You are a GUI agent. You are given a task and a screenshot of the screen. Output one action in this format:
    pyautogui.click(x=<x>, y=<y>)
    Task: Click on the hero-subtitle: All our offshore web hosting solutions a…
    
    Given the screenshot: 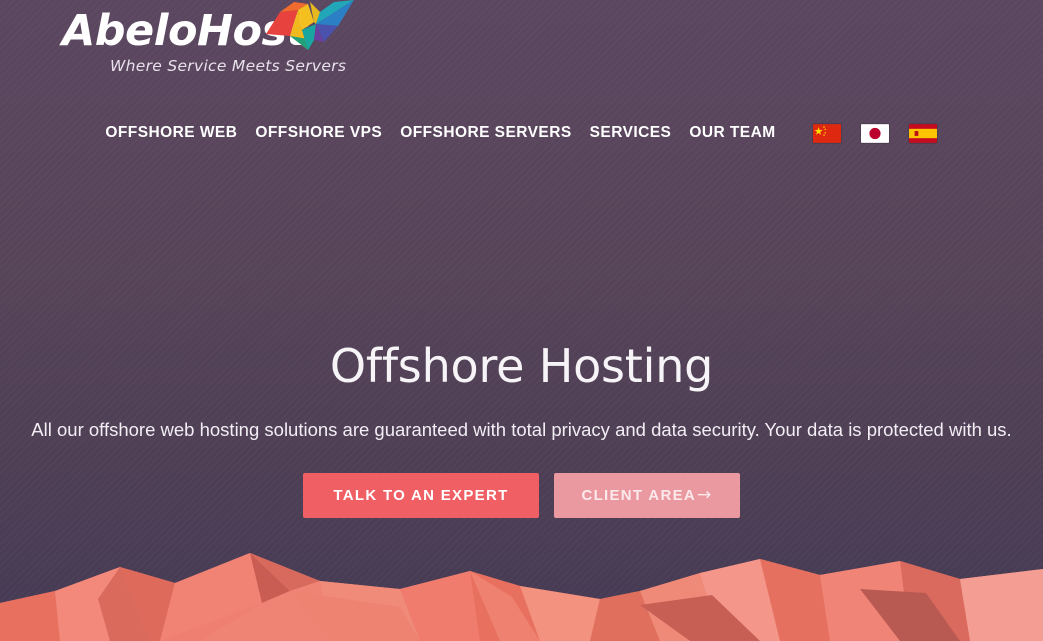 What is the action you would take?
    pyautogui.click(x=521, y=429)
    